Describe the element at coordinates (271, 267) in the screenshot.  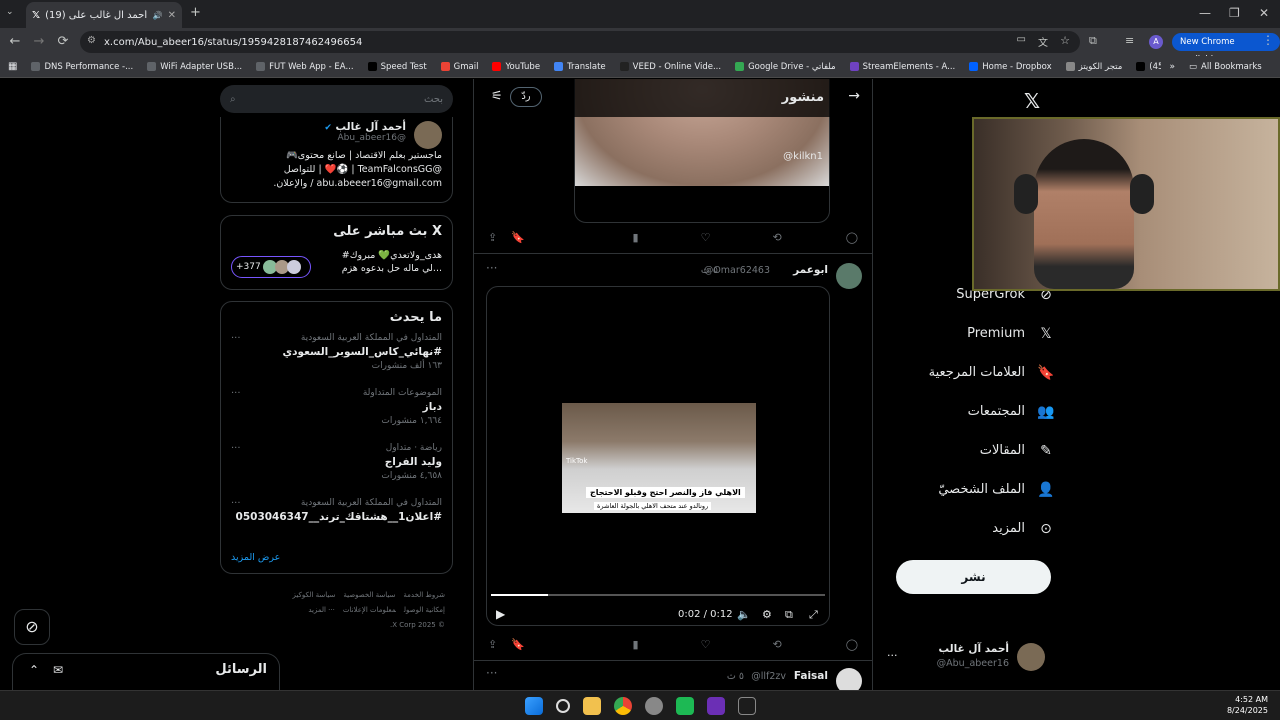
I see `live-participants: +377` at that location.